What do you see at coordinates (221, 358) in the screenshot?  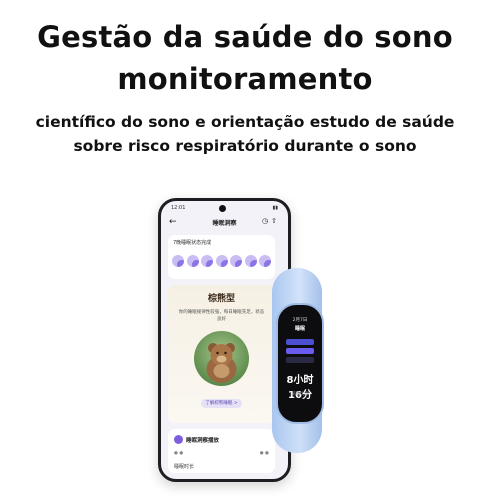 I see `bear-illustration` at bounding box center [221, 358].